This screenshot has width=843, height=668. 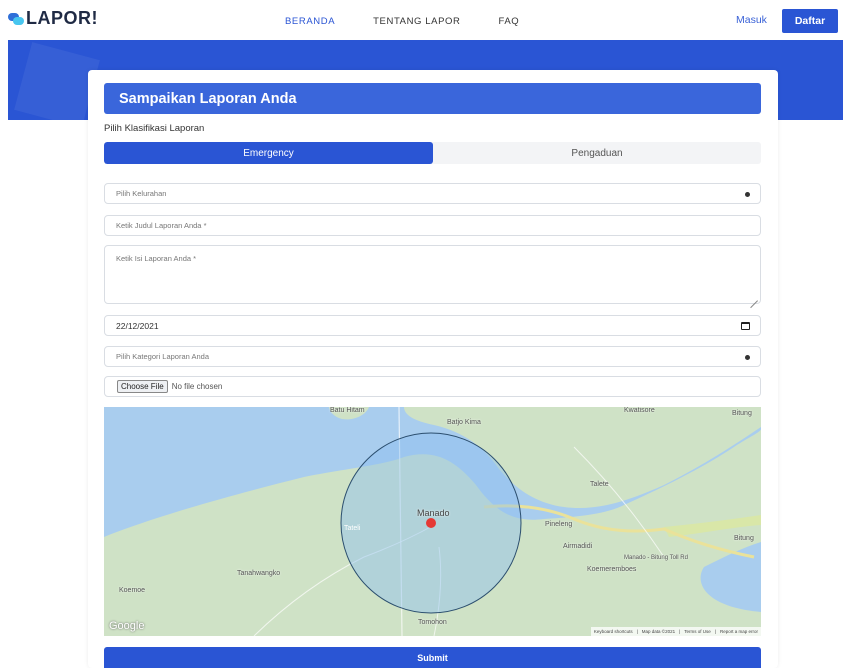 I want to click on category-placeholder: Pilih Kategori Laporan Anda, so click(x=162, y=356).